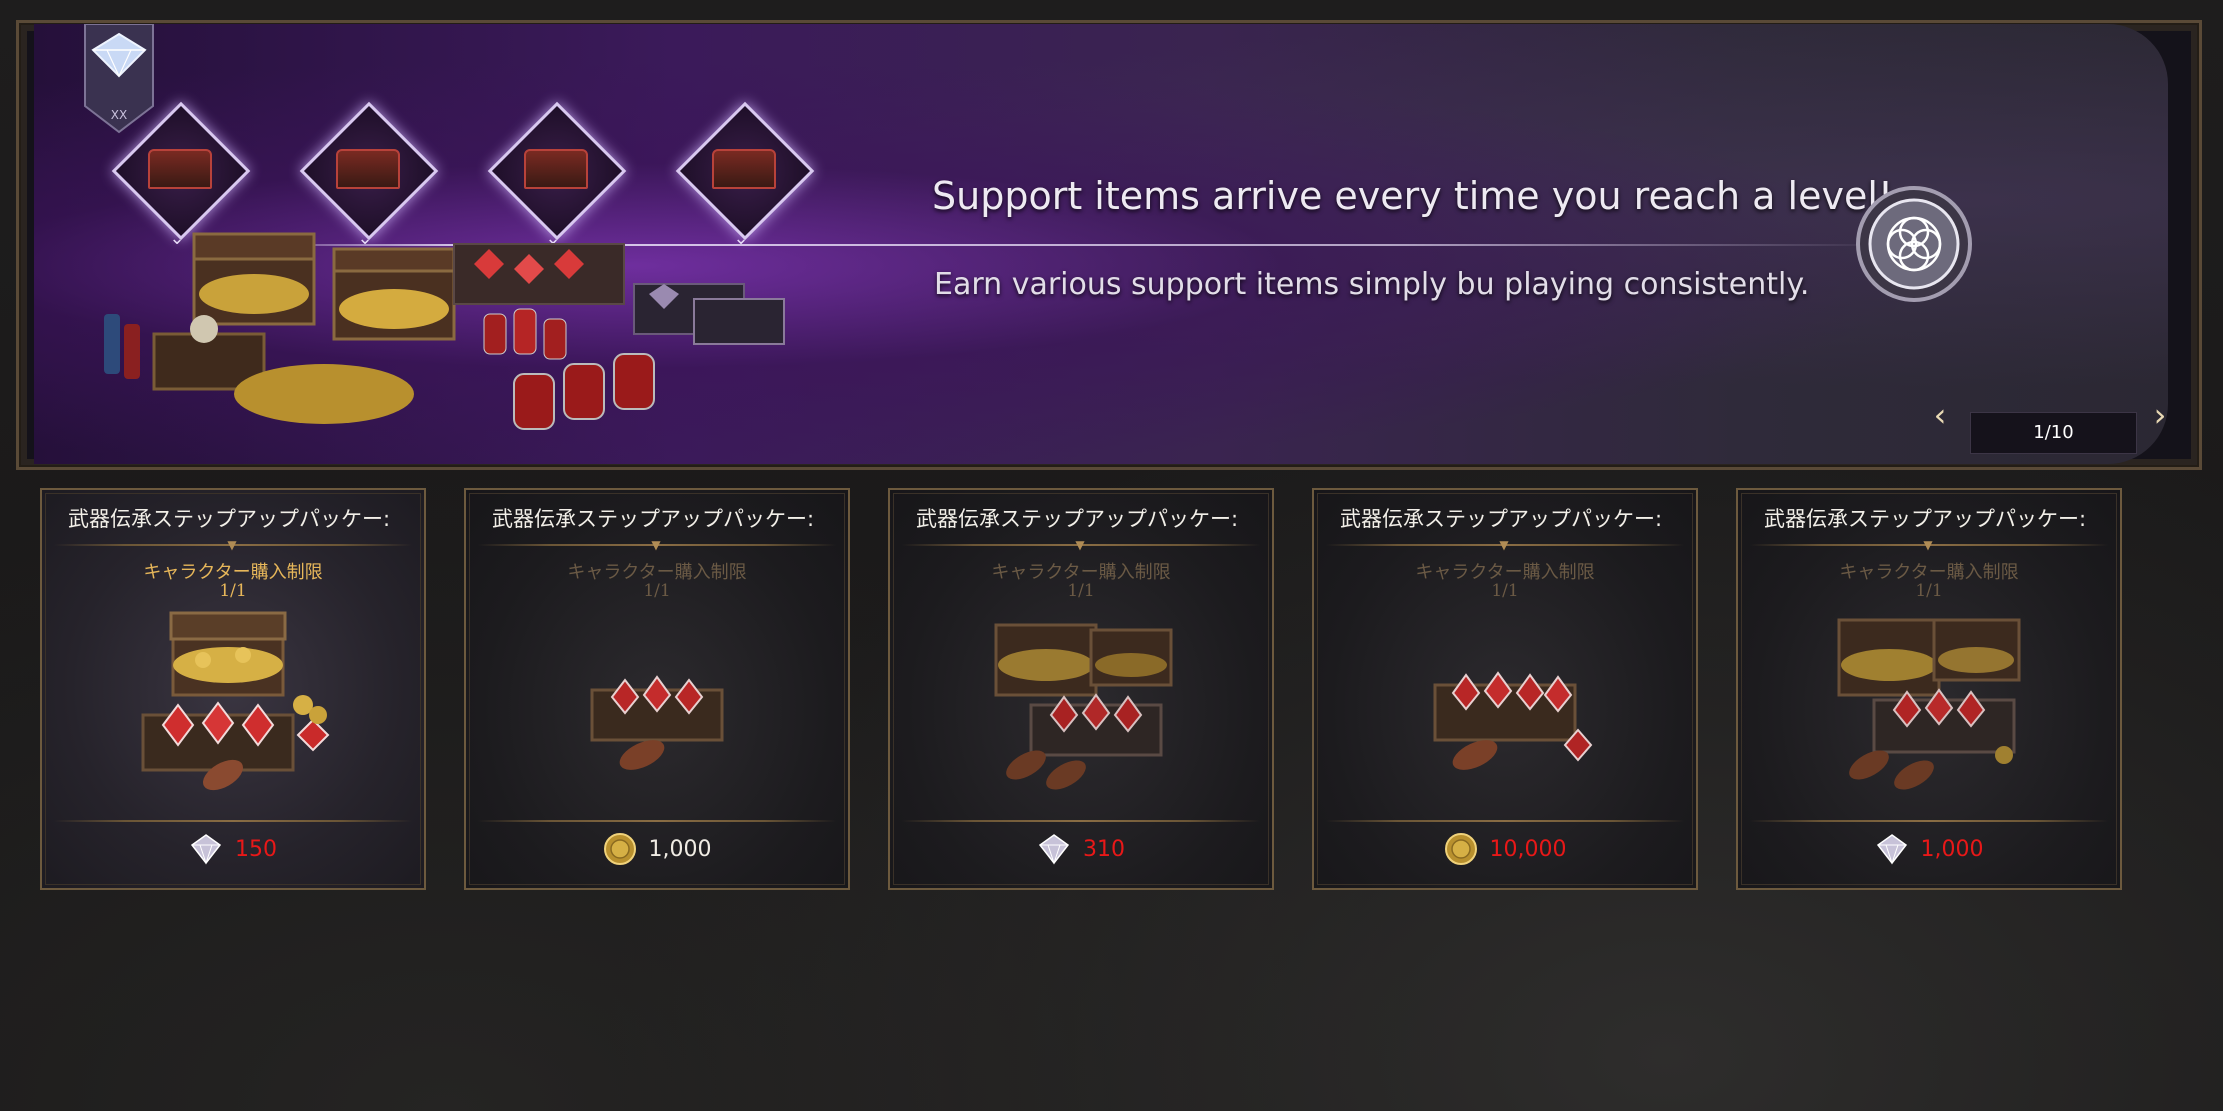 This screenshot has width=2223, height=1111. Describe the element at coordinates (256, 849) in the screenshot. I see `price-value: 150` at that location.